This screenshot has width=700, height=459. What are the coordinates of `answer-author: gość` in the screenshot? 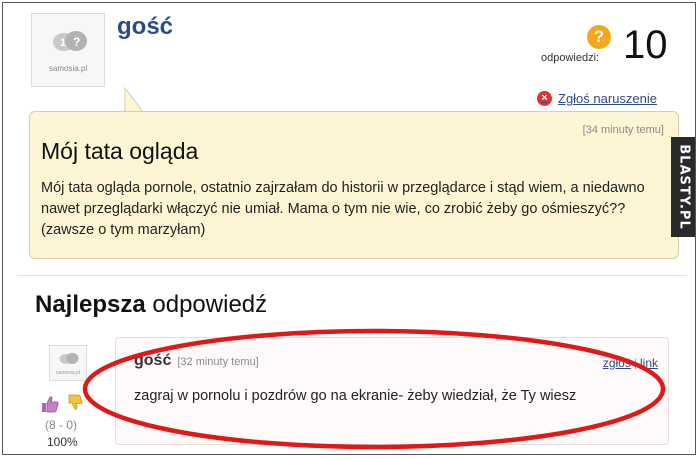 It's located at (152, 361).